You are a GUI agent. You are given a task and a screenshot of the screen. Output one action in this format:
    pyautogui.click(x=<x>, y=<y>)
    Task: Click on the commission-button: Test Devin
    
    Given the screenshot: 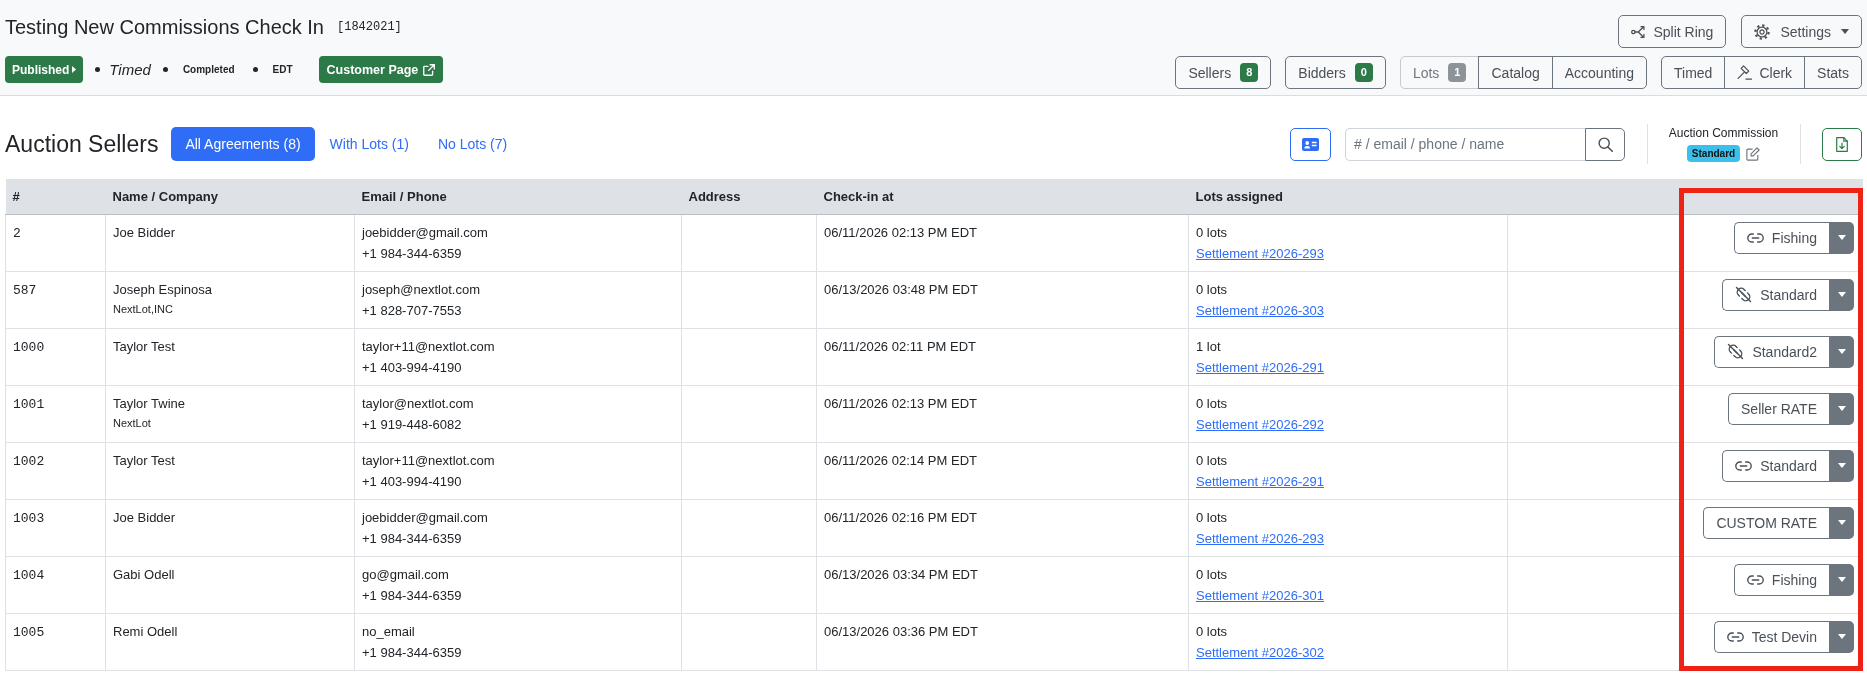 What is the action you would take?
    pyautogui.click(x=1771, y=636)
    